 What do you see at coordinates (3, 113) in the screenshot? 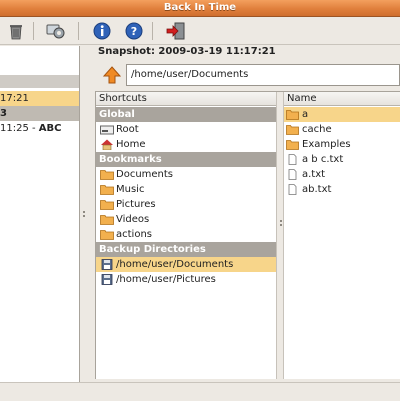
I see `snapshot-time: 3` at bounding box center [3, 113].